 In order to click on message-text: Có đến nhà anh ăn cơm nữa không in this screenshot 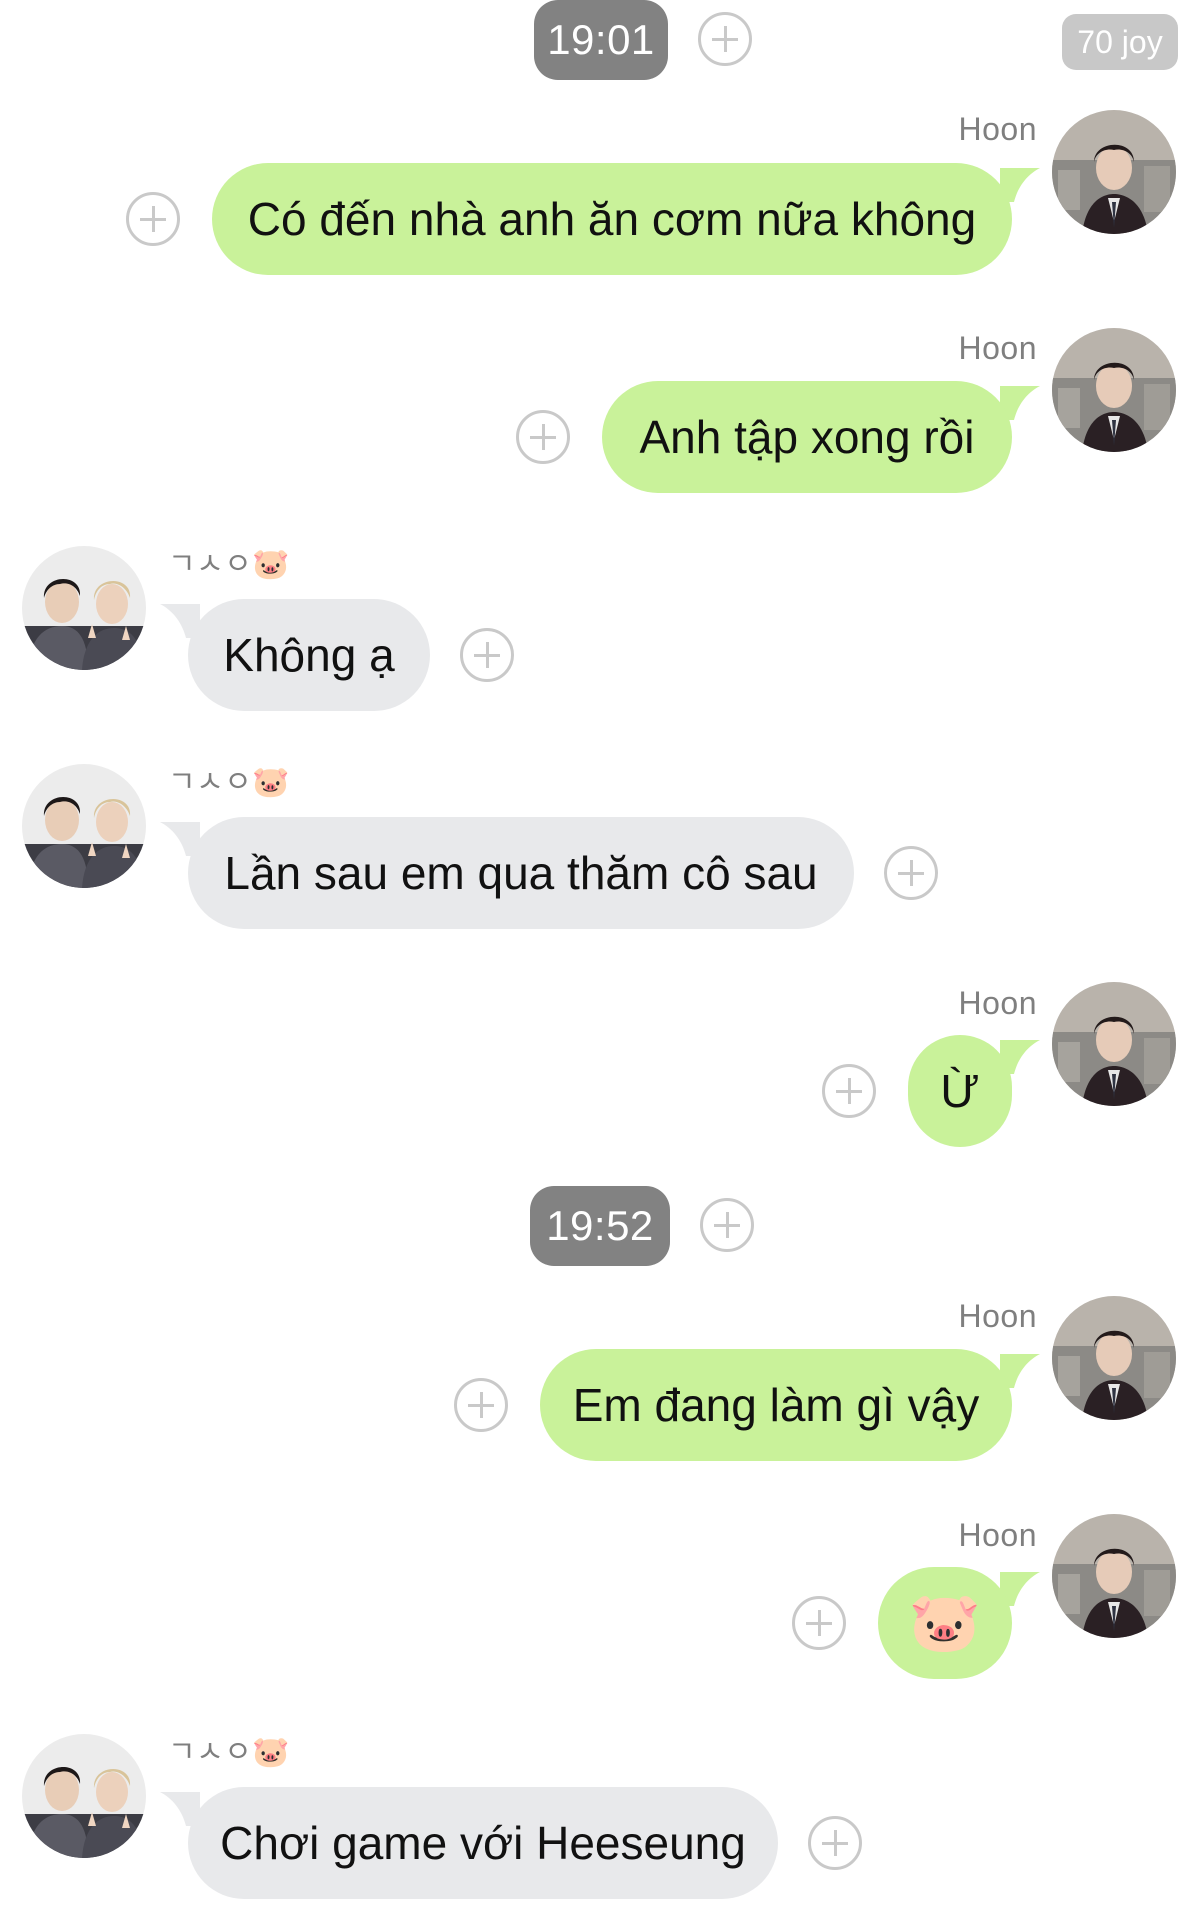, I will do `click(612, 219)`.